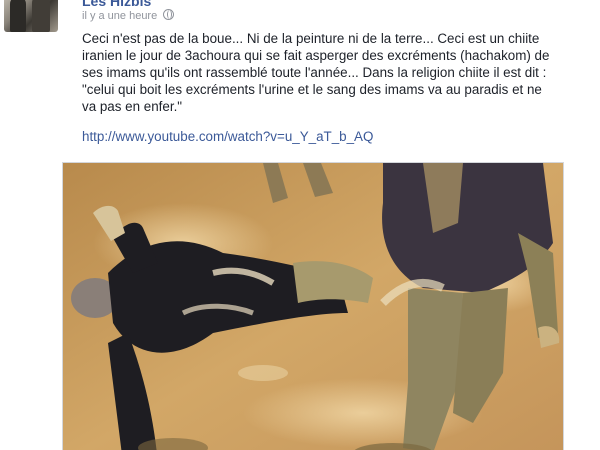  I want to click on post-timestamp: il y a une heure, so click(119, 16).